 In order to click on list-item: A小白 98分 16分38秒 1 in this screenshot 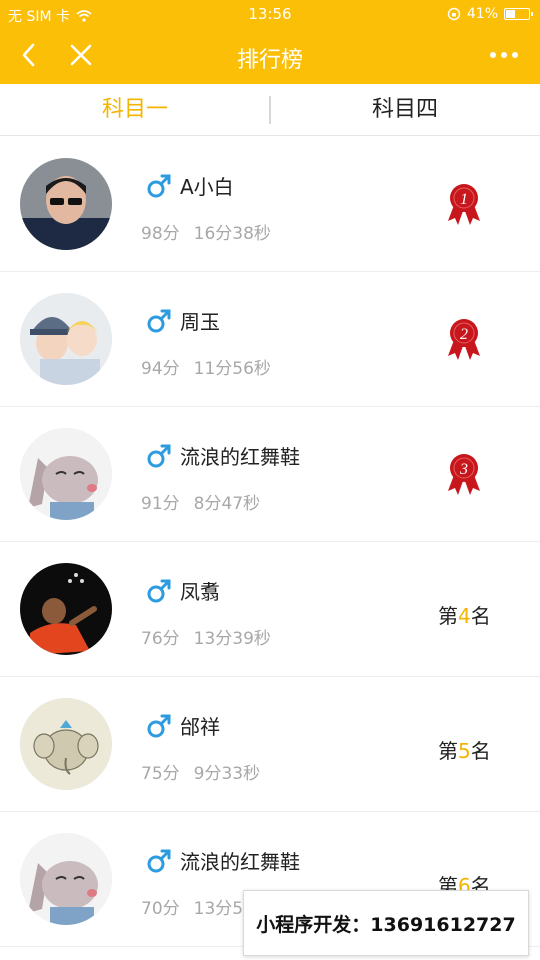, I will do `click(270, 204)`.